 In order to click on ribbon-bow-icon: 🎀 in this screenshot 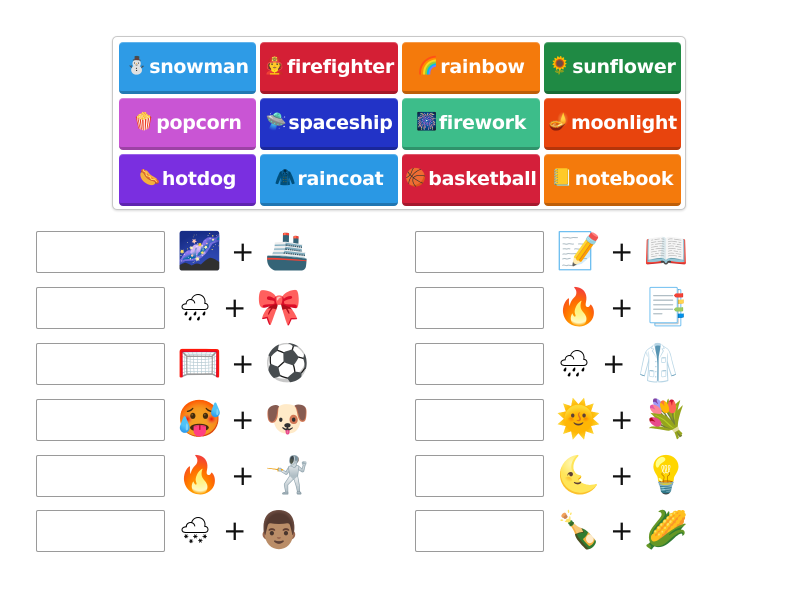, I will do `click(279, 307)`.